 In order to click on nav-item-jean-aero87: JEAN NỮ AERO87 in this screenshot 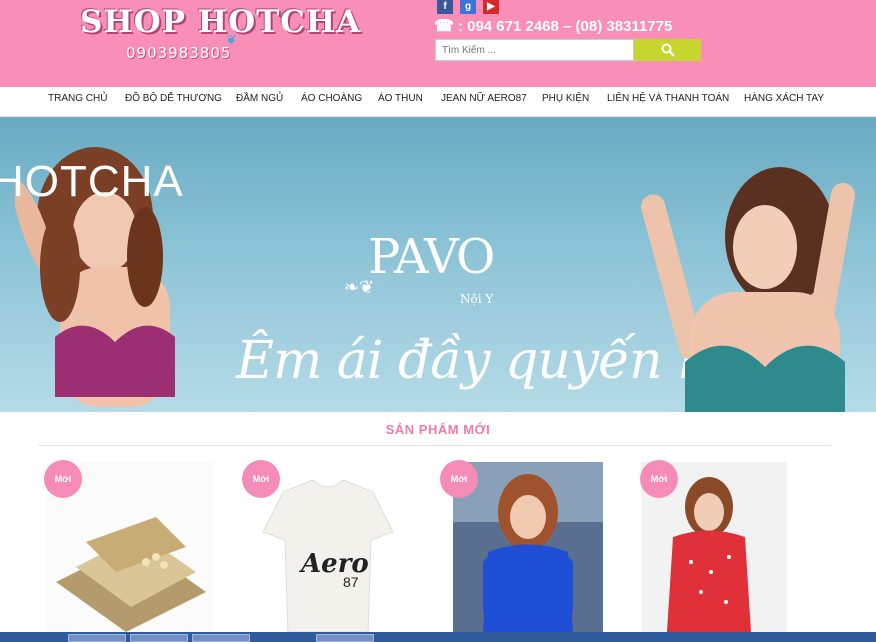, I will do `click(484, 98)`.